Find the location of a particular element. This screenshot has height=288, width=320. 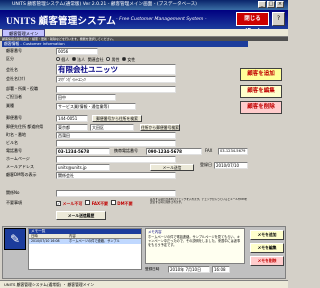

customer-info-header: 顧客情報 - Customer Information is located at coordinates (125, 44).